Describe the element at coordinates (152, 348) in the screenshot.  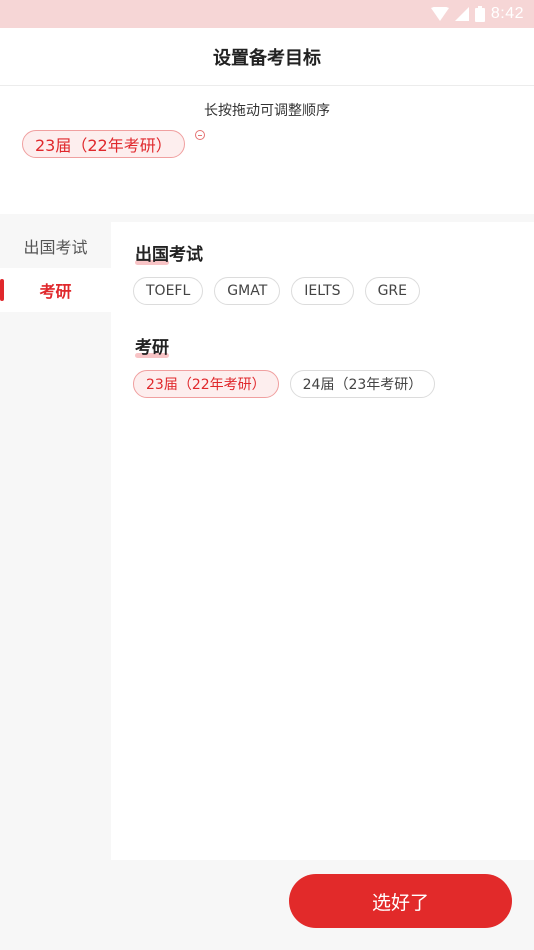
I see `section-title-kaoyan: 考研` at that location.